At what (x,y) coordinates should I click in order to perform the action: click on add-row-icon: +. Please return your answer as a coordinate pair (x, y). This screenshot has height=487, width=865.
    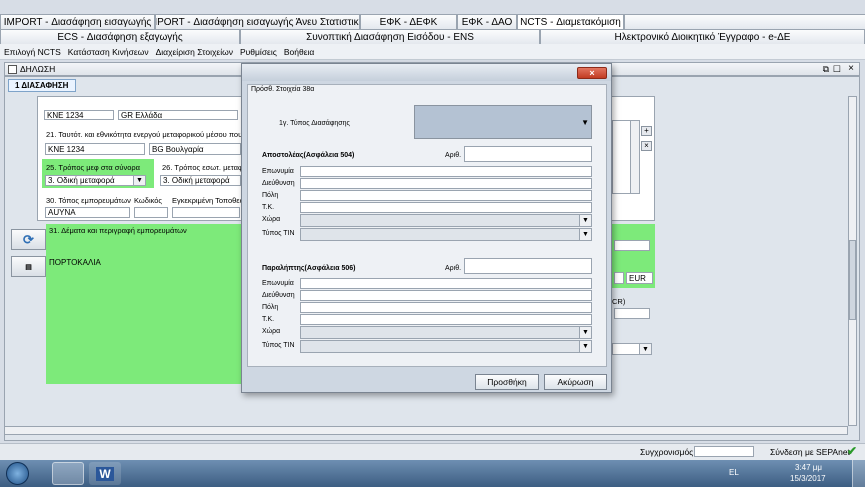
    Looking at the image, I should click on (646, 131).